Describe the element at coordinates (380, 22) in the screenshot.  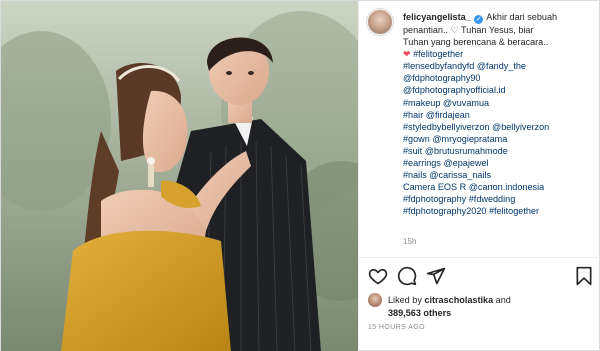
I see `author-avatar` at that location.